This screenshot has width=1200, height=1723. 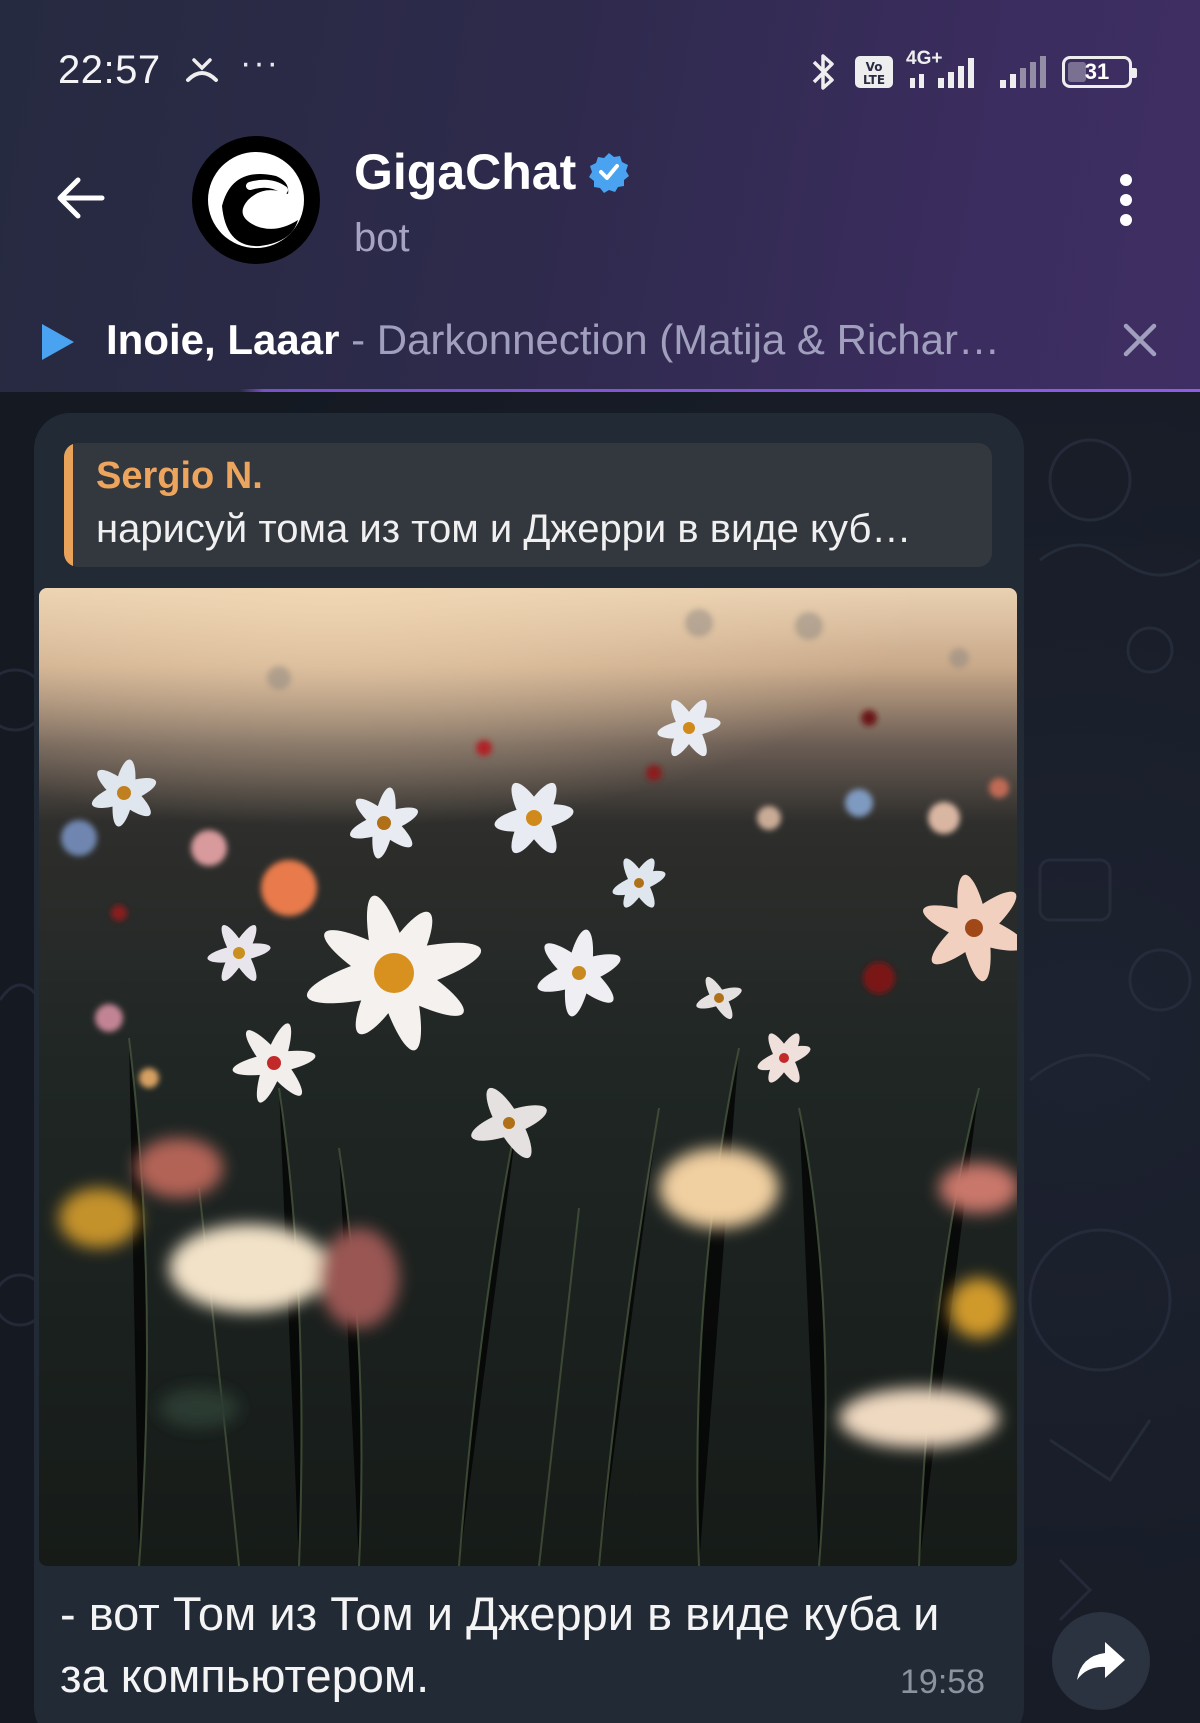 I want to click on chat-title: GigaChat, so click(x=492, y=172).